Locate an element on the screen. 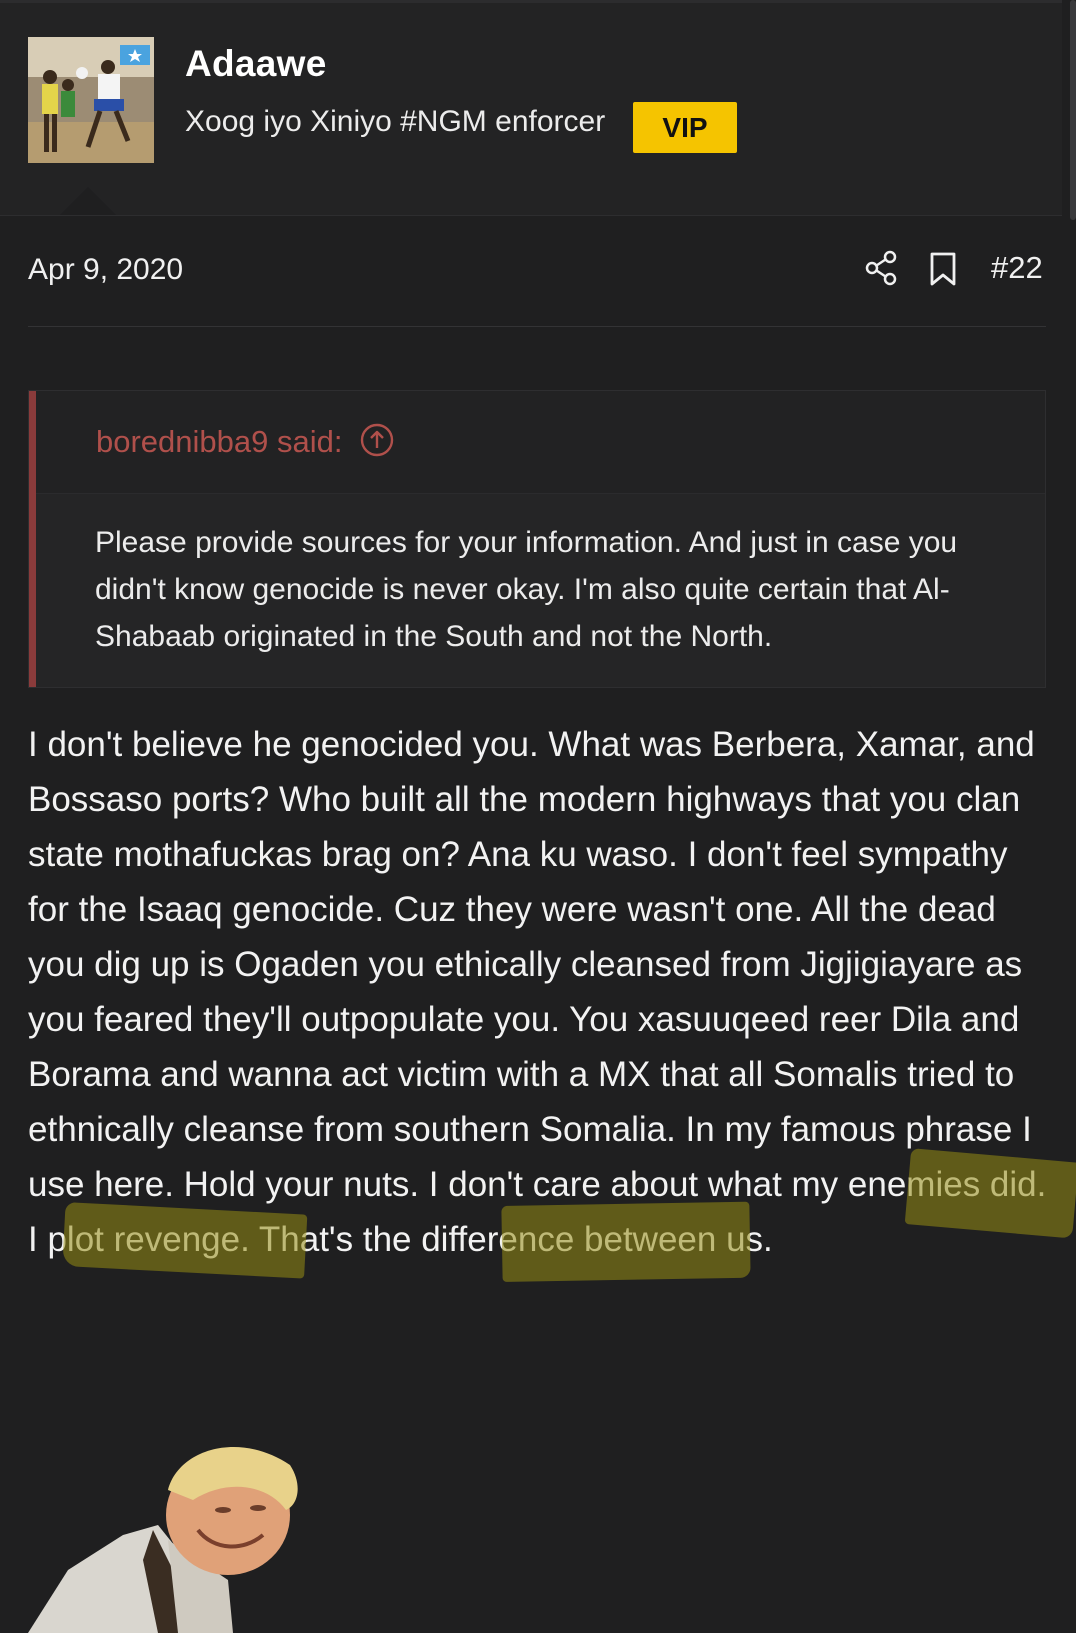 The width and height of the screenshot is (1076, 1633). post-number-link: #22 is located at coordinates (1017, 268).